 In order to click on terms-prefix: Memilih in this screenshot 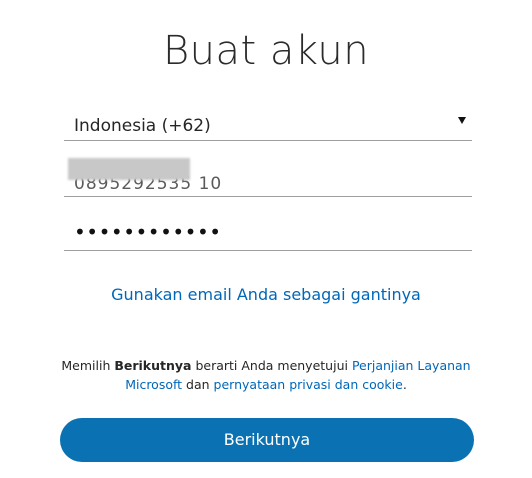, I will do `click(88, 365)`.